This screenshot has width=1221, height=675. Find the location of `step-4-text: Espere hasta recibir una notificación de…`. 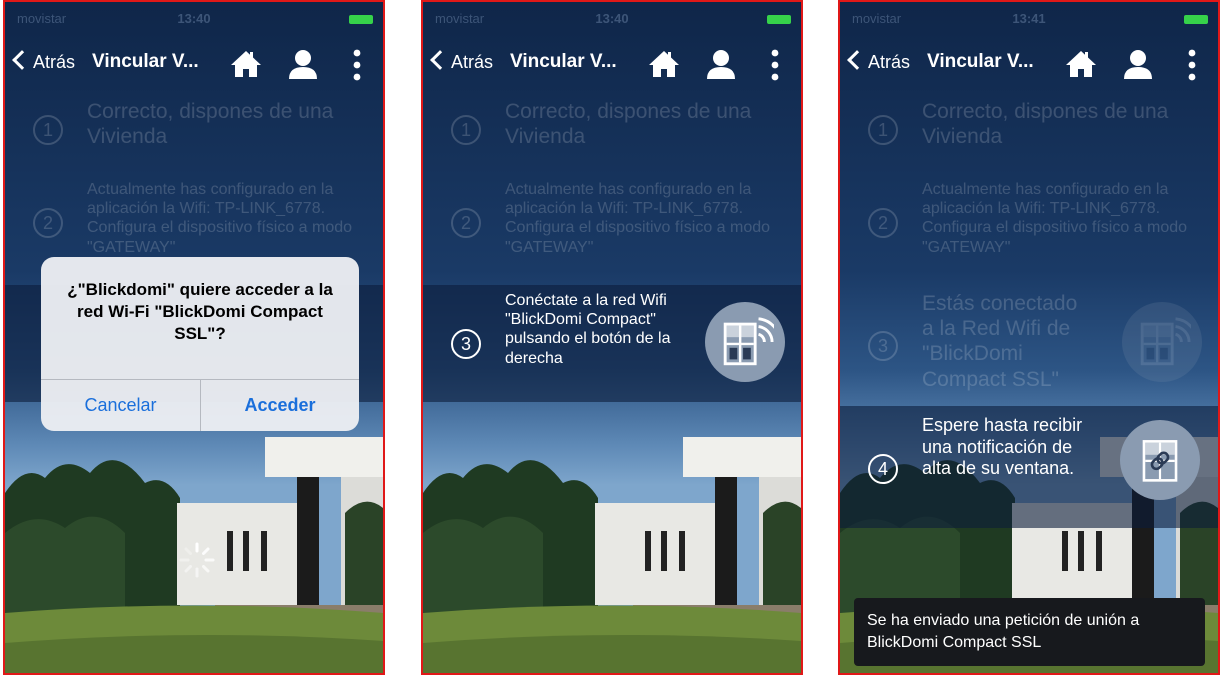

step-4-text: Espere hasta recibir una notificación de… is located at coordinates (1002, 447).